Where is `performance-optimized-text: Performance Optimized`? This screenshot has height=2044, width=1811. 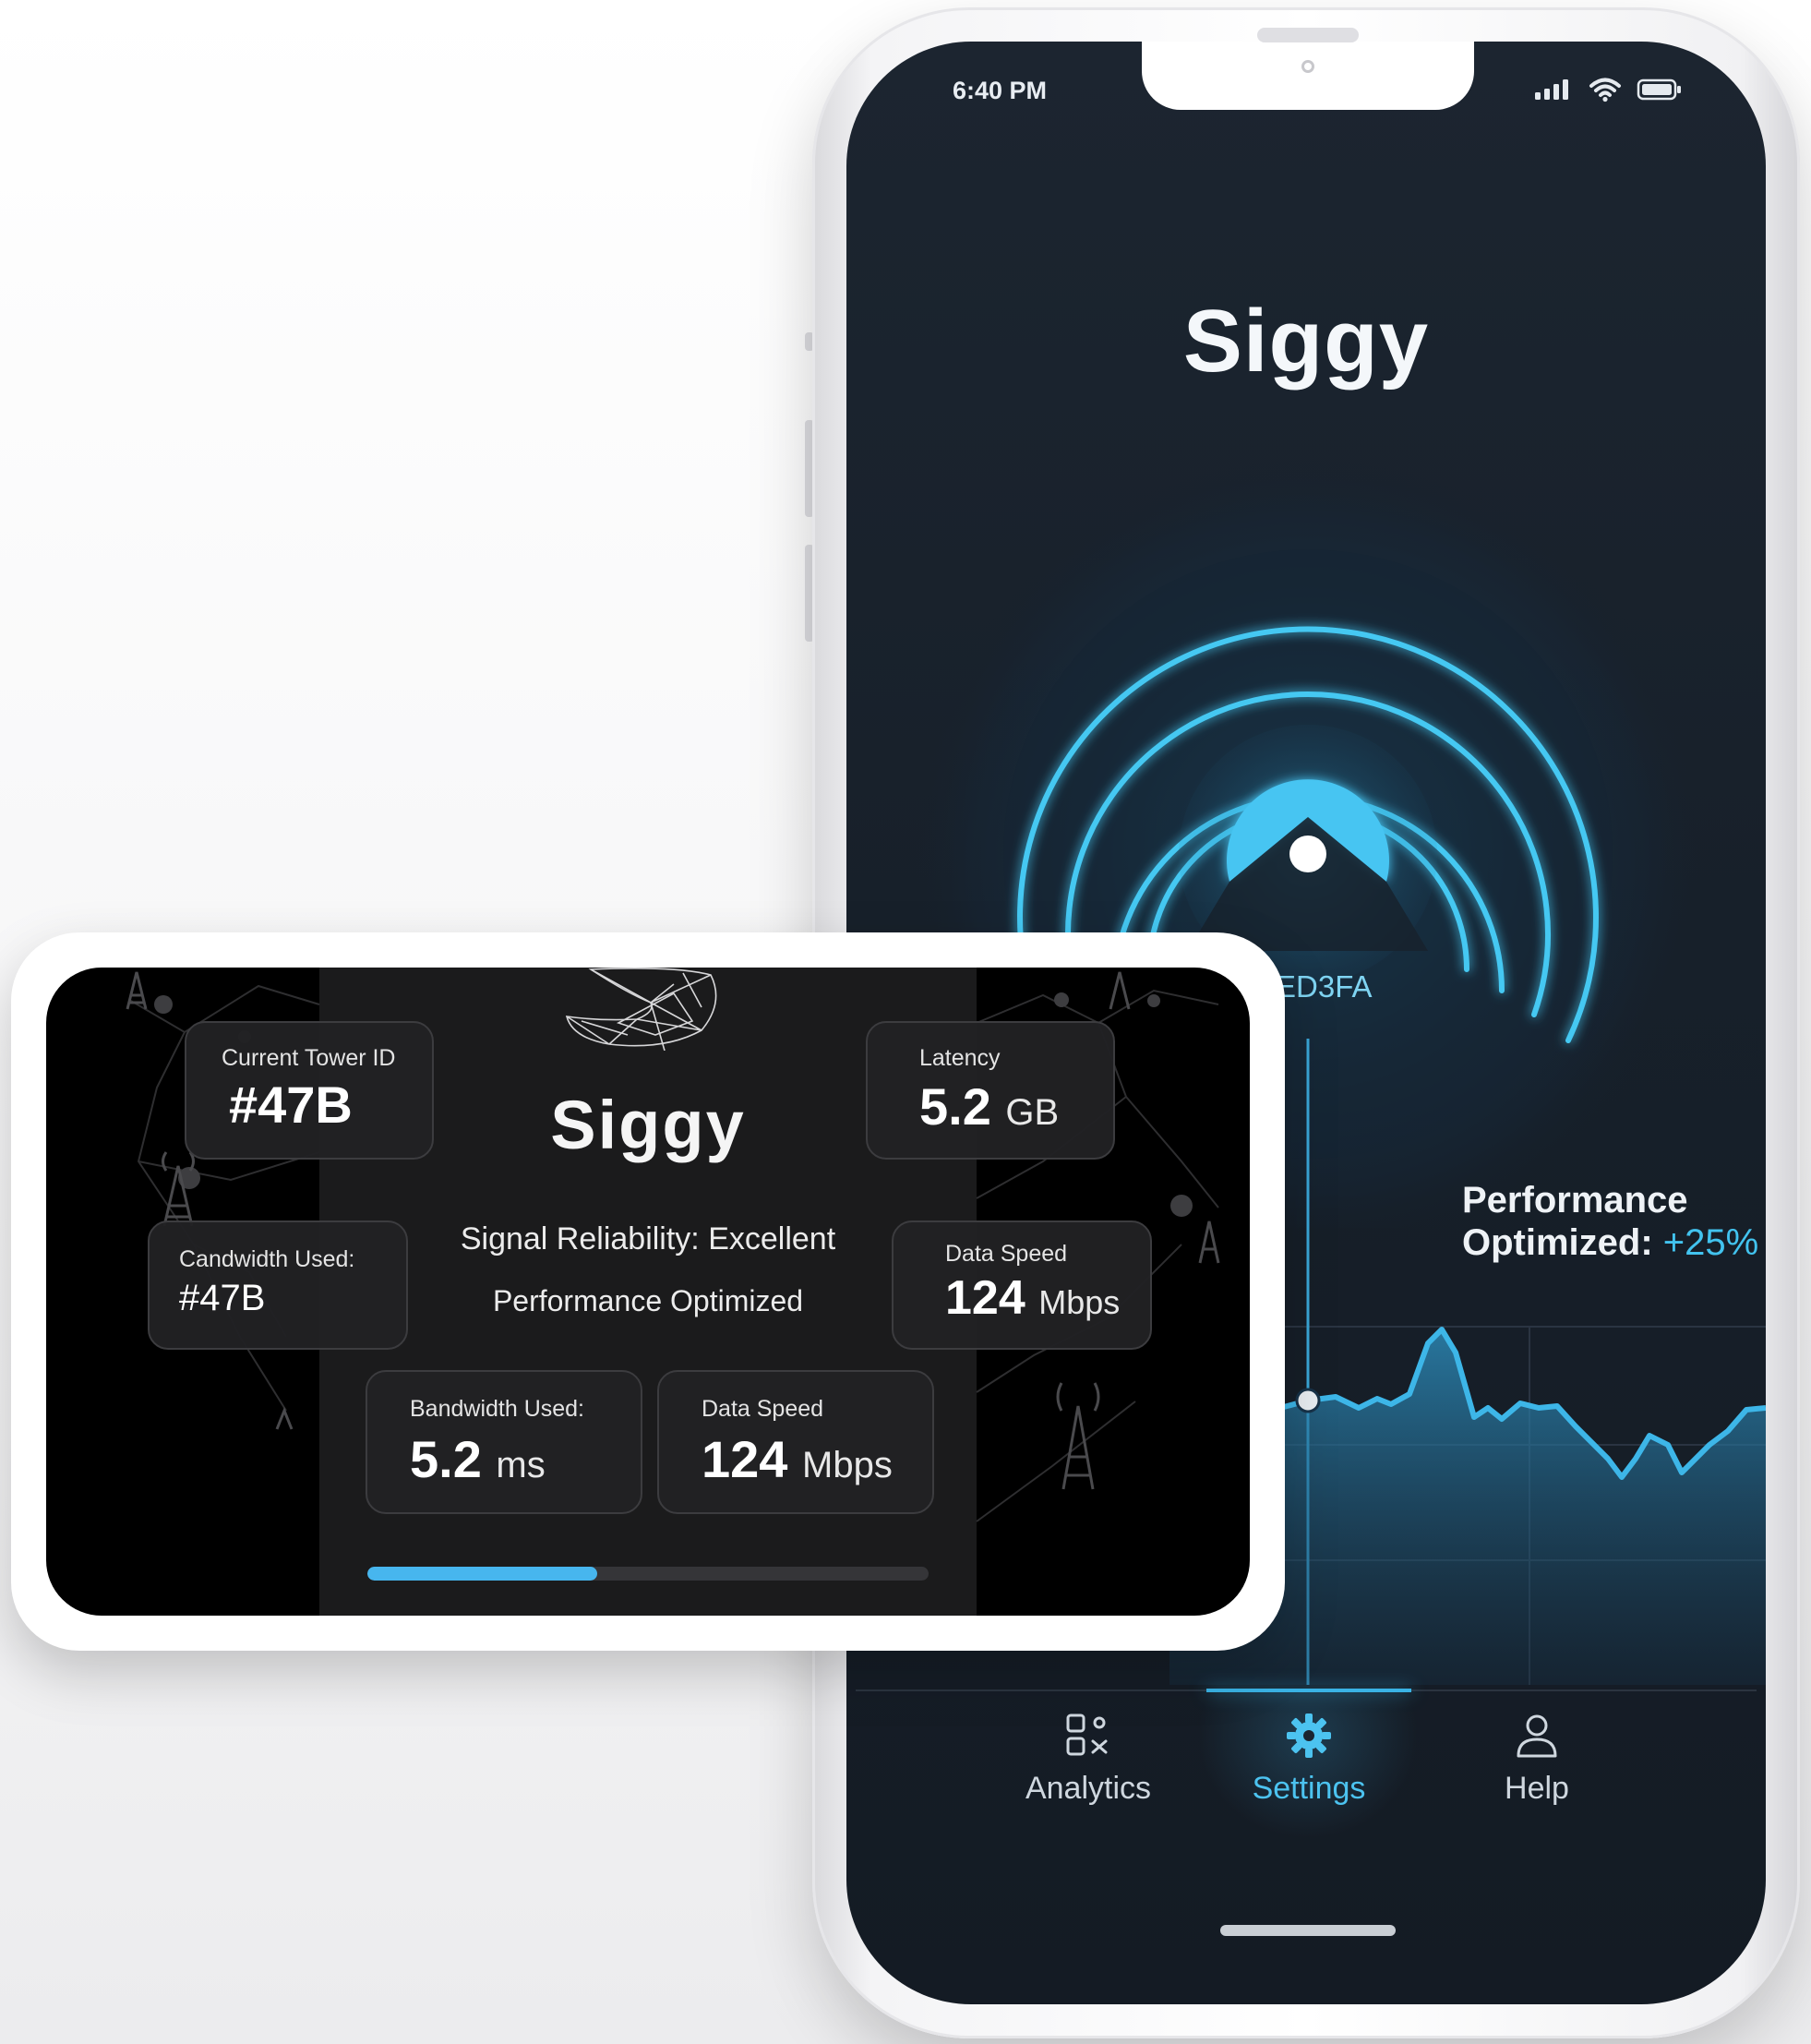
performance-optimized-text: Performance Optimized is located at coordinates (648, 1300).